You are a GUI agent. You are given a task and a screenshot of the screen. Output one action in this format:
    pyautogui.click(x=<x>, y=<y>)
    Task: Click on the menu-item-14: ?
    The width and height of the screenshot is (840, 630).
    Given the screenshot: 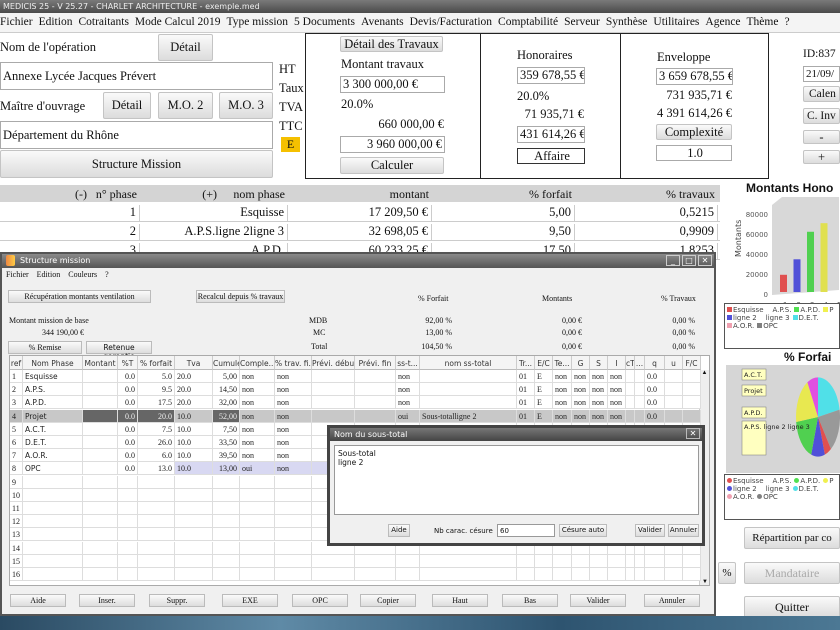 What is the action you would take?
    pyautogui.click(x=786, y=24)
    